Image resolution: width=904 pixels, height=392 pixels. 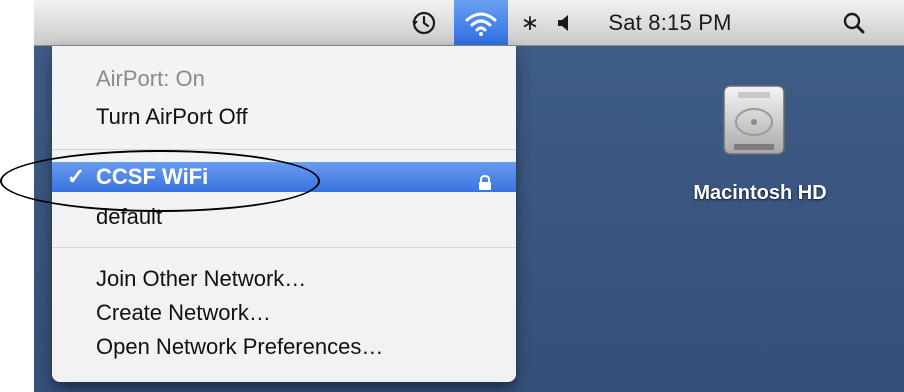 What do you see at coordinates (485, 184) in the screenshot?
I see `lock-icon` at bounding box center [485, 184].